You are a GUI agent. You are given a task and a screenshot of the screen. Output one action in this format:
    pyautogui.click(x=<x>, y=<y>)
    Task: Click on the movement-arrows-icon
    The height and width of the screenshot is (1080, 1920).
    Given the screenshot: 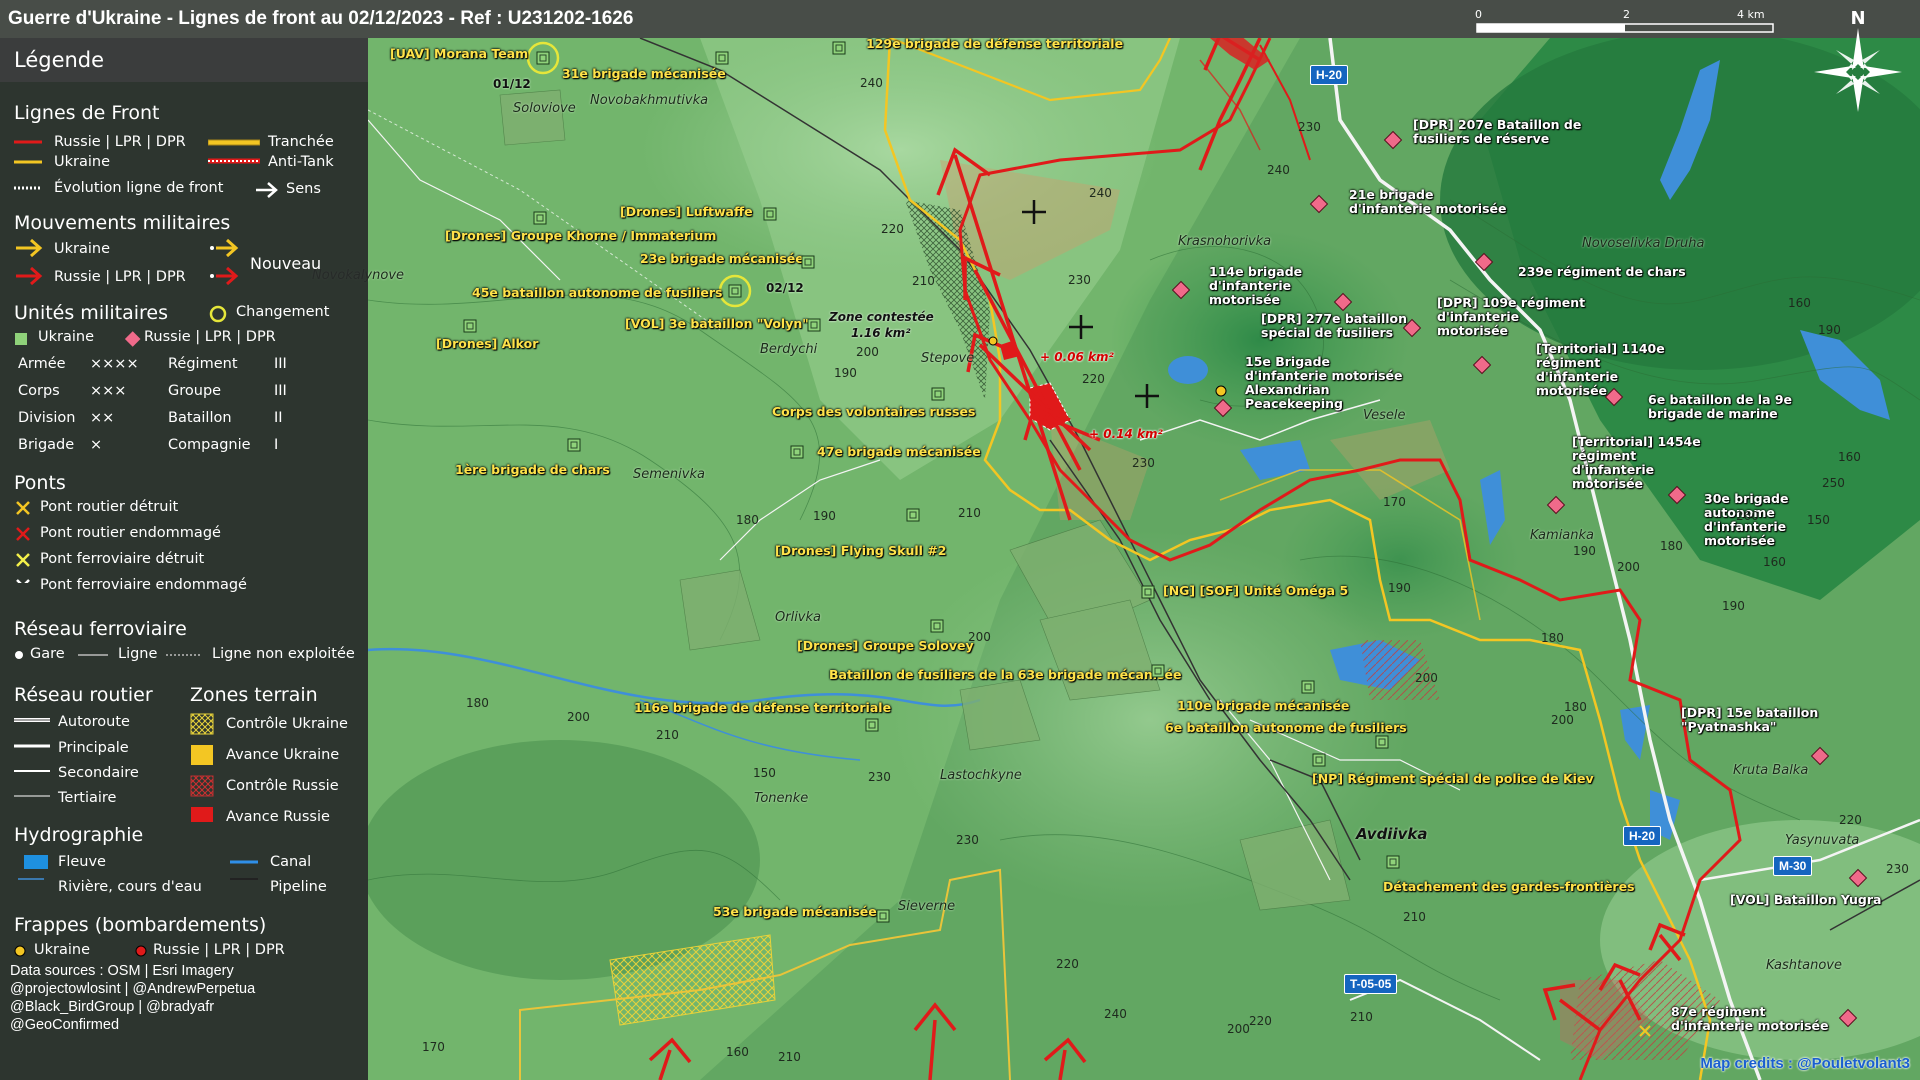 What is the action you would take?
    pyautogui.click(x=29, y=262)
    